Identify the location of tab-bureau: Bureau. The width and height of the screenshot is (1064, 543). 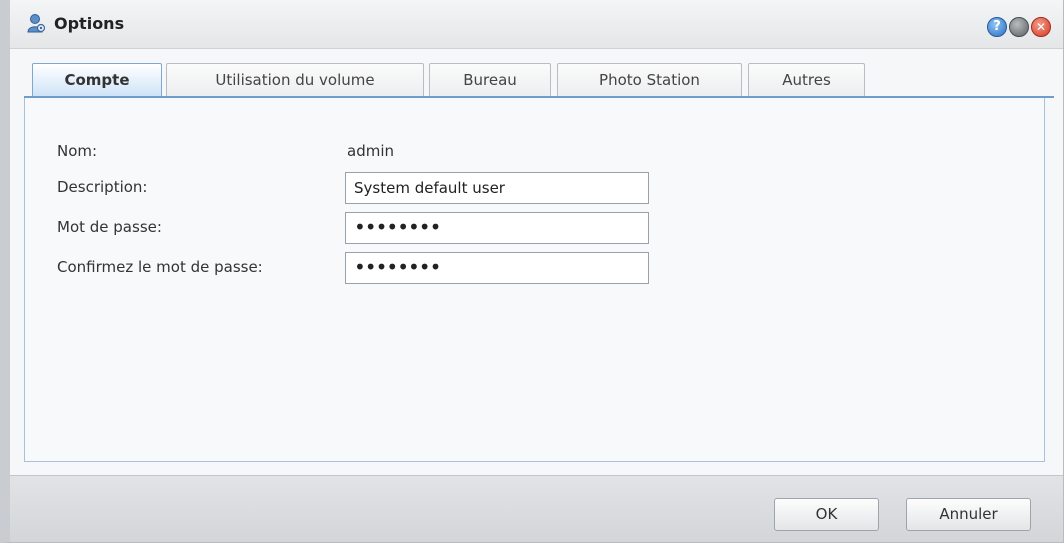
(490, 79).